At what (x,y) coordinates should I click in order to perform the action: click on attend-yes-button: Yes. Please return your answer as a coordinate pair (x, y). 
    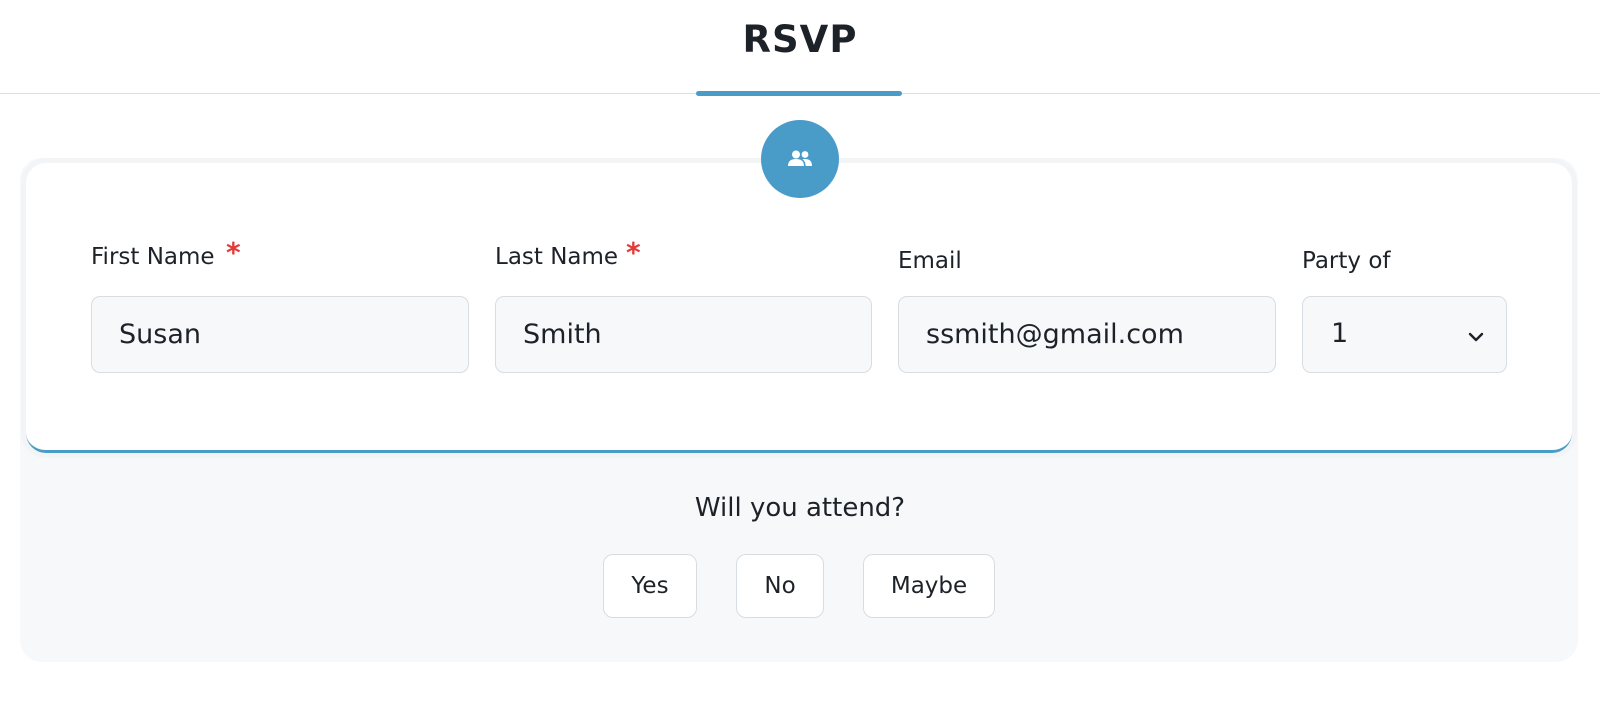
    Looking at the image, I should click on (650, 586).